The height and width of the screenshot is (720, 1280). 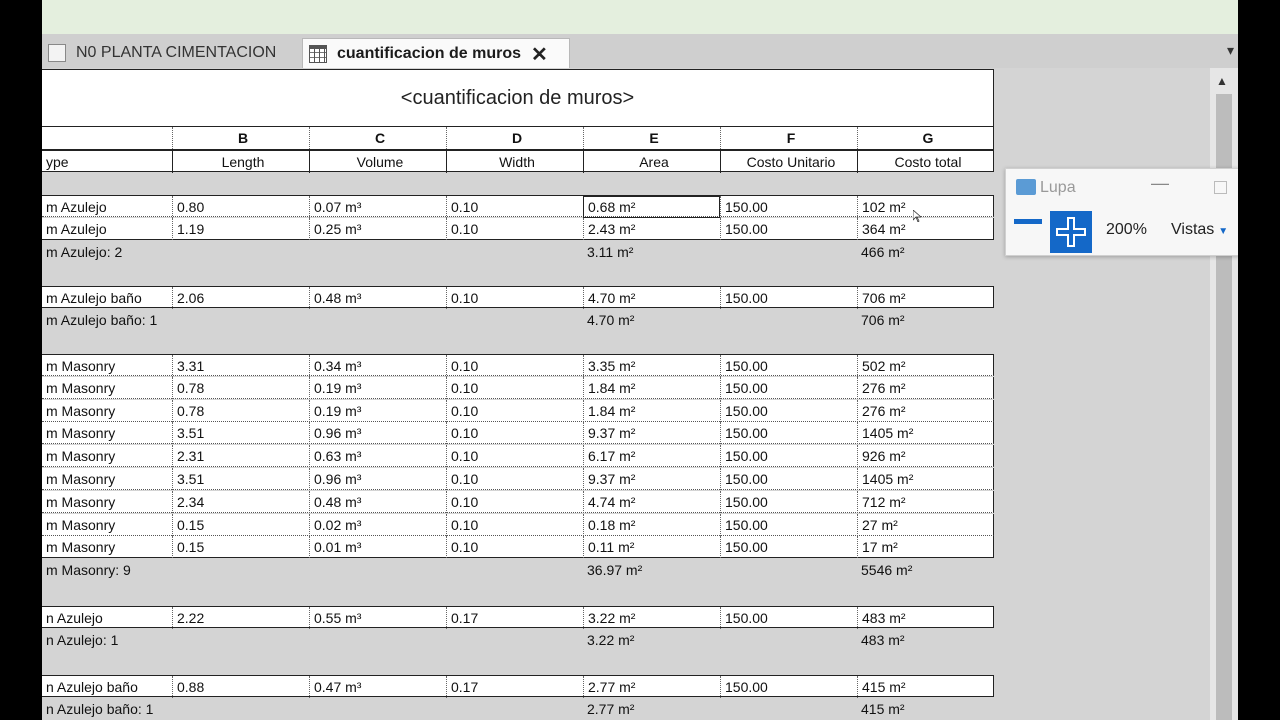 What do you see at coordinates (377, 366) in the screenshot?
I see `table-cell: 0.34 m³` at bounding box center [377, 366].